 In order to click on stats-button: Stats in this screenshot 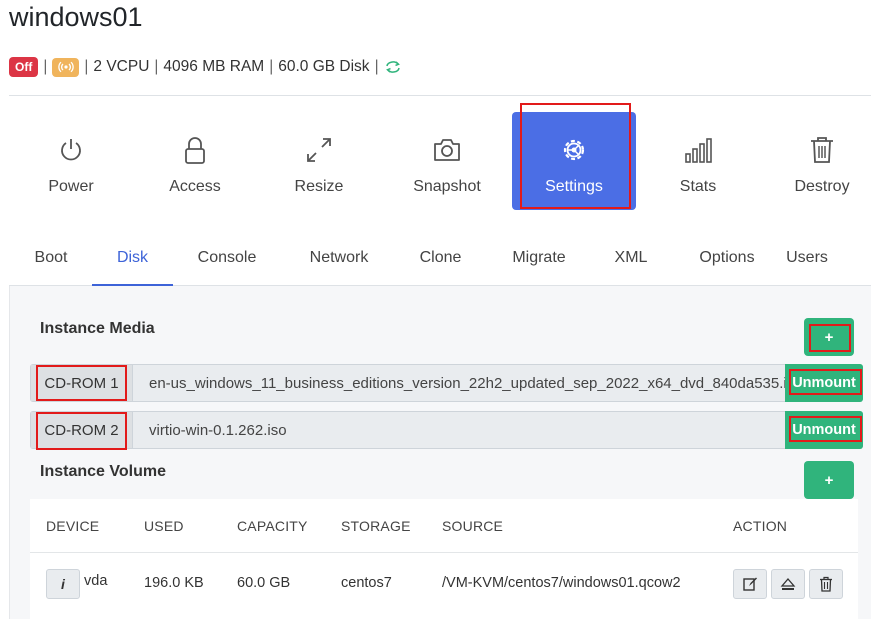, I will do `click(698, 161)`.